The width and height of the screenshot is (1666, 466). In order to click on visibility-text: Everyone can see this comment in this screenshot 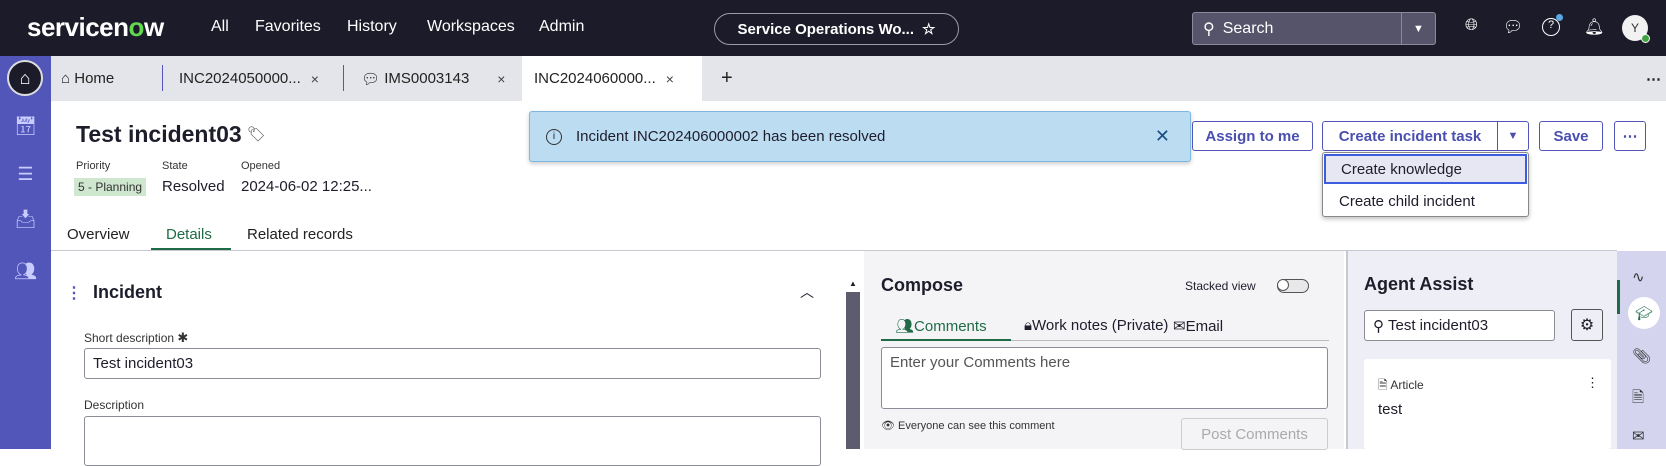, I will do `click(976, 426)`.